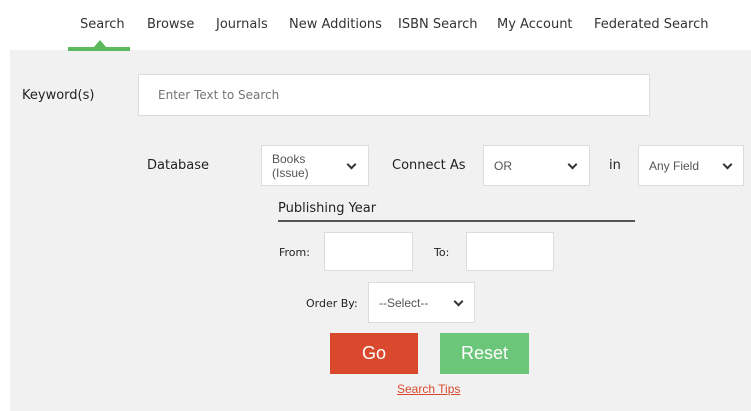 Image resolution: width=751 pixels, height=411 pixels. What do you see at coordinates (368, 251) in the screenshot?
I see `from-year-input` at bounding box center [368, 251].